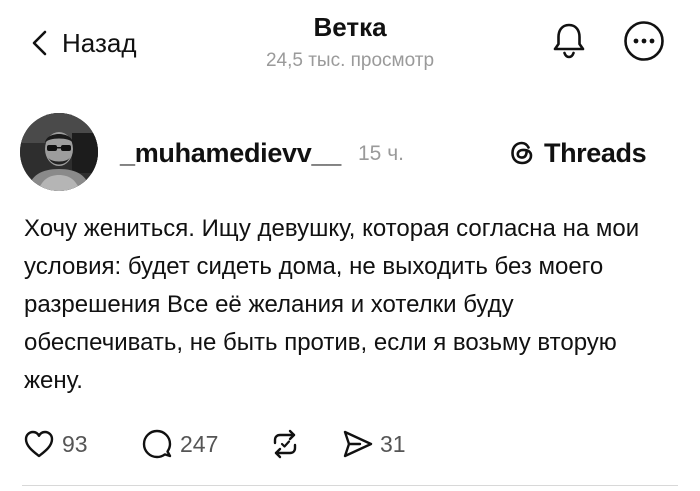 The image size is (700, 491). I want to click on action-bar: 93 247 31, so click(352, 444).